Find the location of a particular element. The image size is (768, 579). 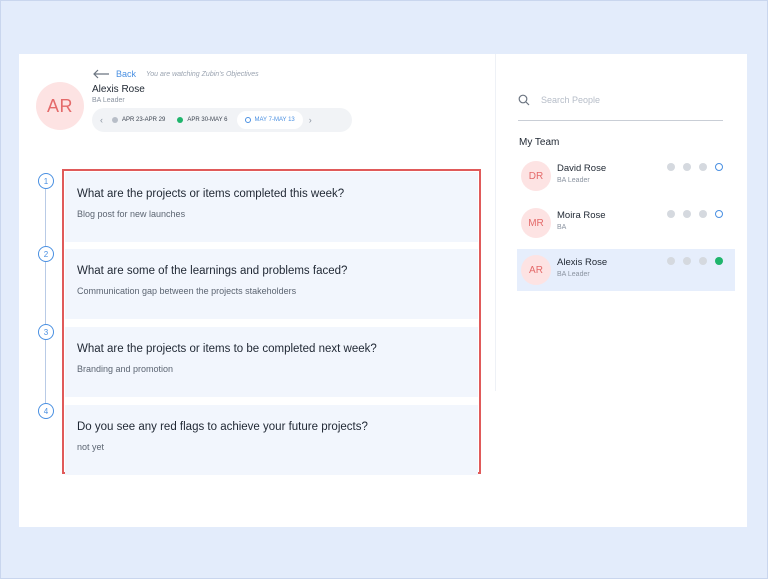

objective-answer: not yet is located at coordinates (91, 447).